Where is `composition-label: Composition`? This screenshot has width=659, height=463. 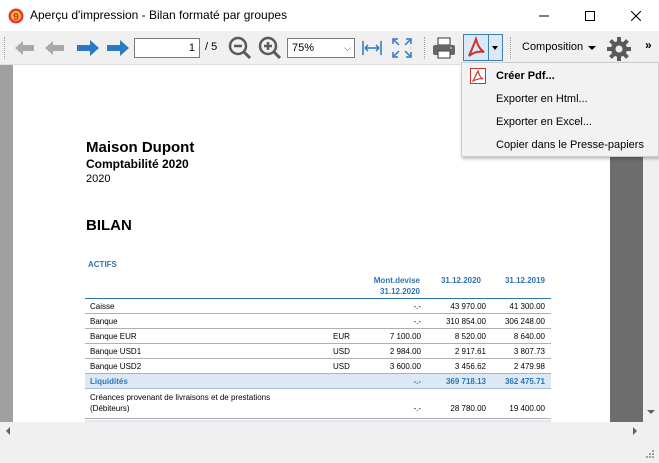 composition-label: Composition is located at coordinates (553, 47).